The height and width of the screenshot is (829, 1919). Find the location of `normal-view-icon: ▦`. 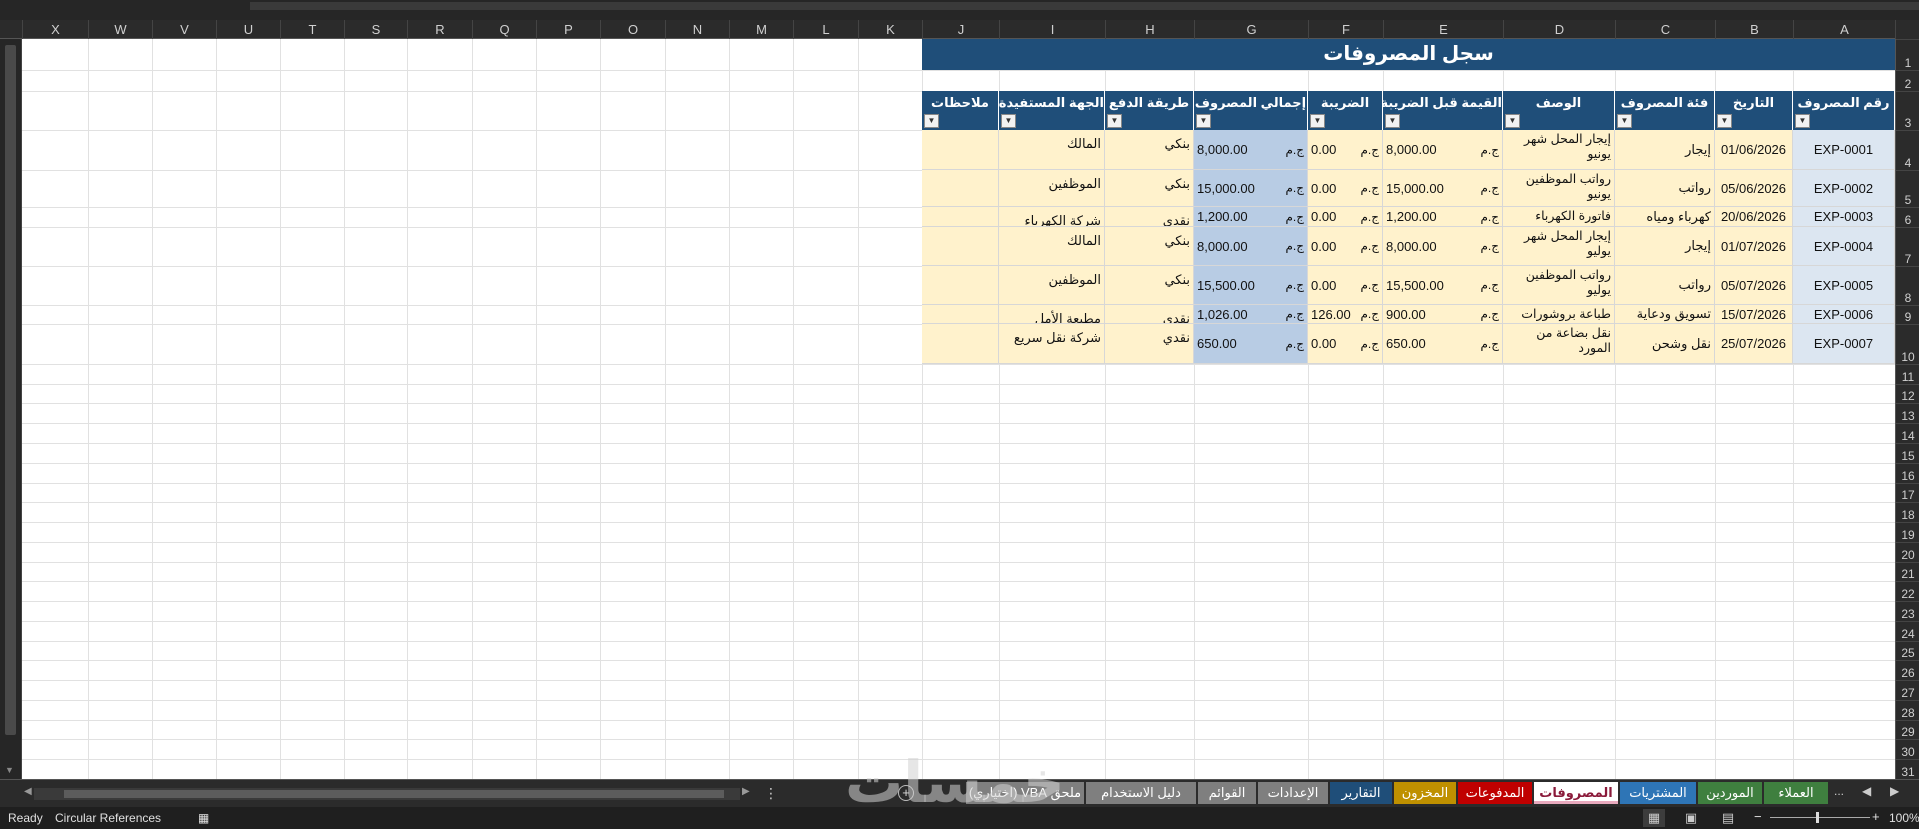

normal-view-icon: ▦ is located at coordinates (1654, 818).